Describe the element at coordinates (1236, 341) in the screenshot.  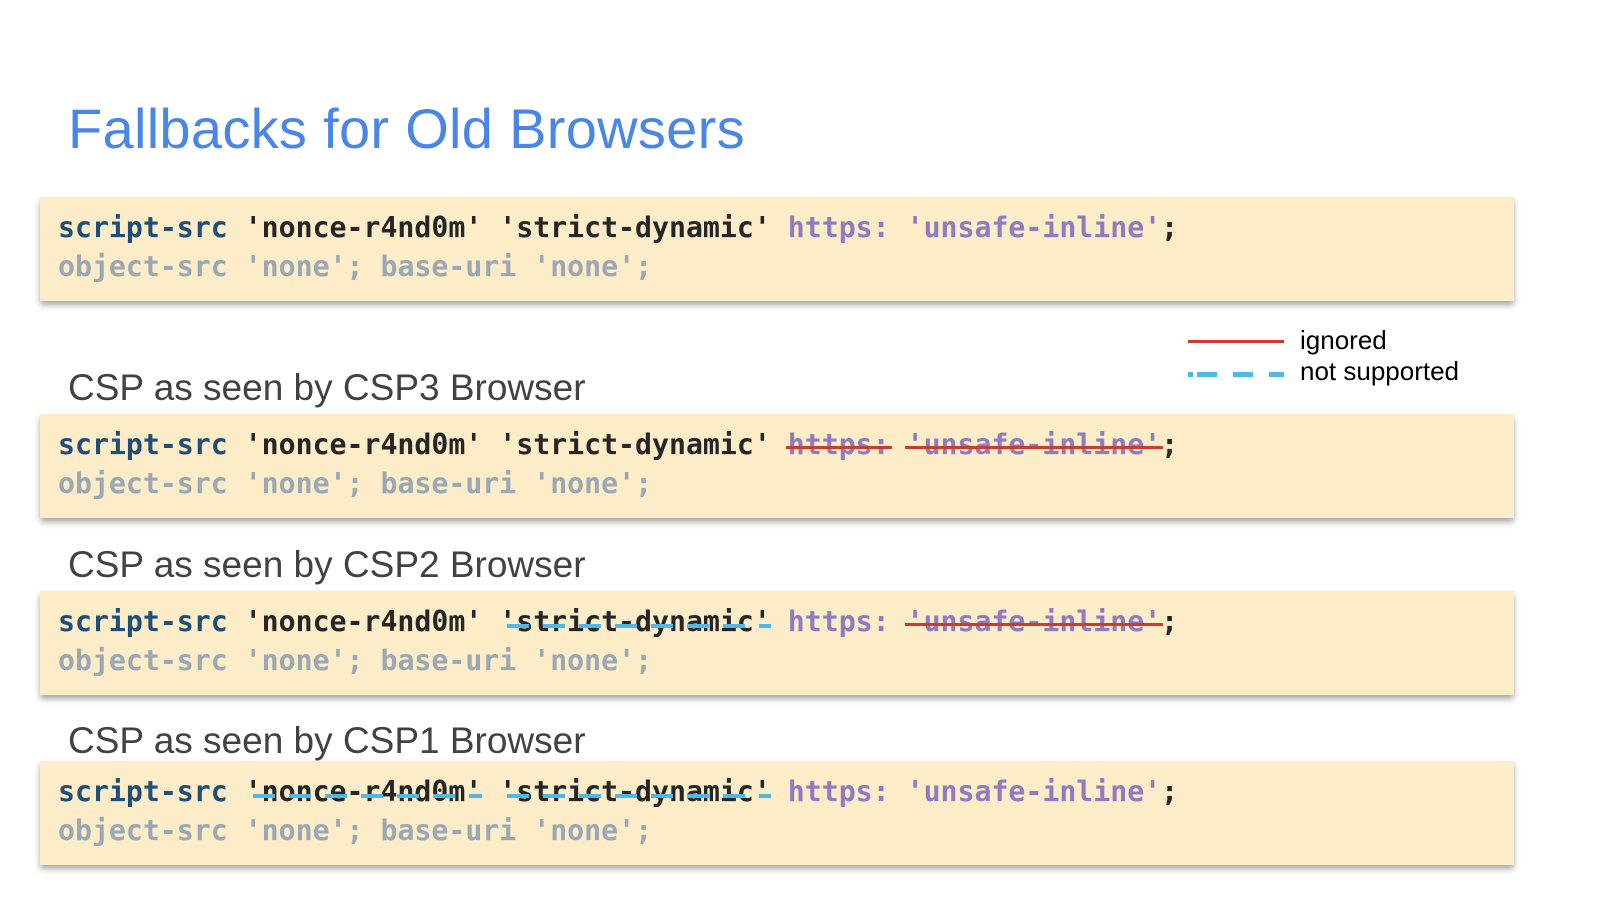
I see `solid-line-swatch` at that location.